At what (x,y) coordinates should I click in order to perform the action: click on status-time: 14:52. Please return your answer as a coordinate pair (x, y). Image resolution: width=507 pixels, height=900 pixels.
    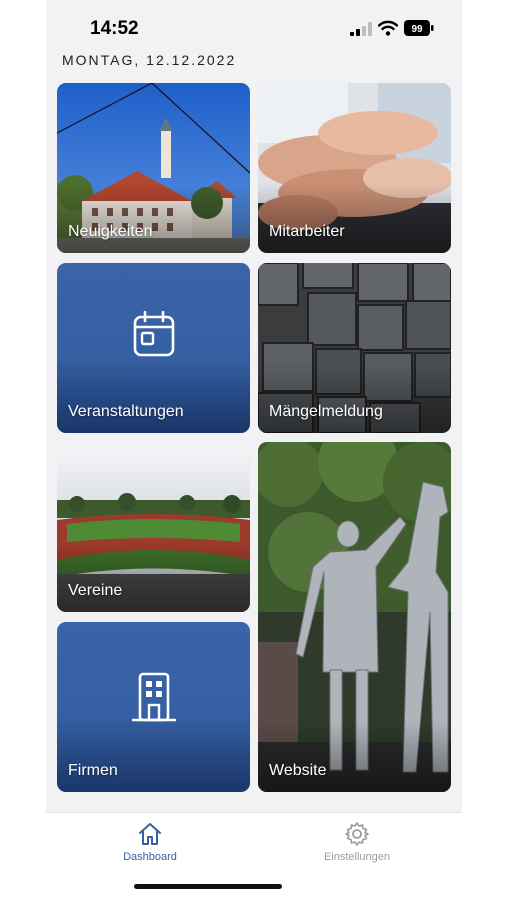
    Looking at the image, I should click on (114, 28).